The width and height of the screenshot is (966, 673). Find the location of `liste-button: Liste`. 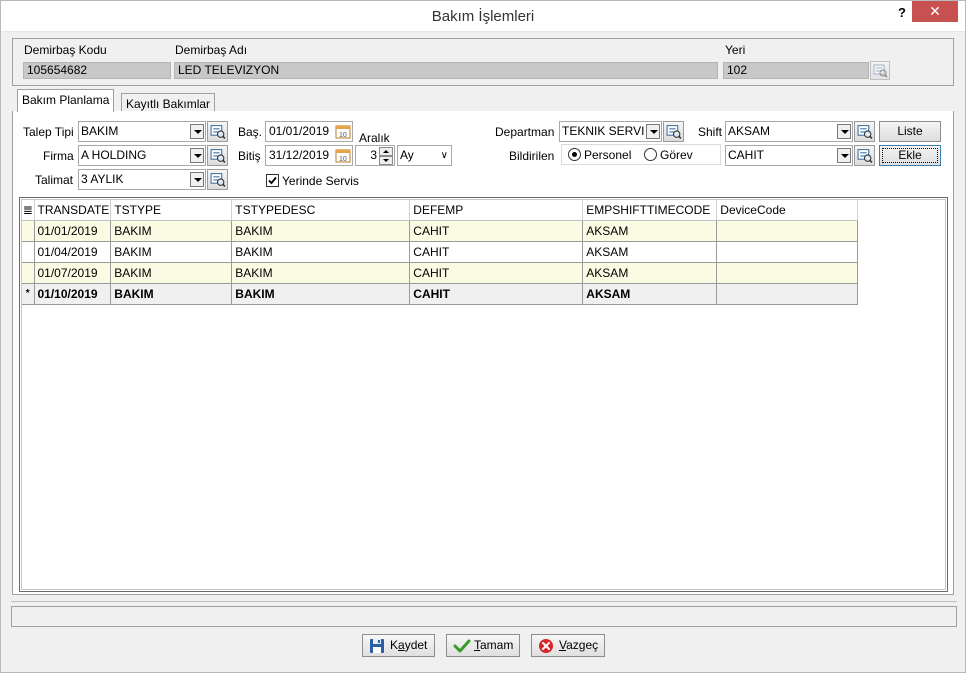

liste-button: Liste is located at coordinates (910, 131).